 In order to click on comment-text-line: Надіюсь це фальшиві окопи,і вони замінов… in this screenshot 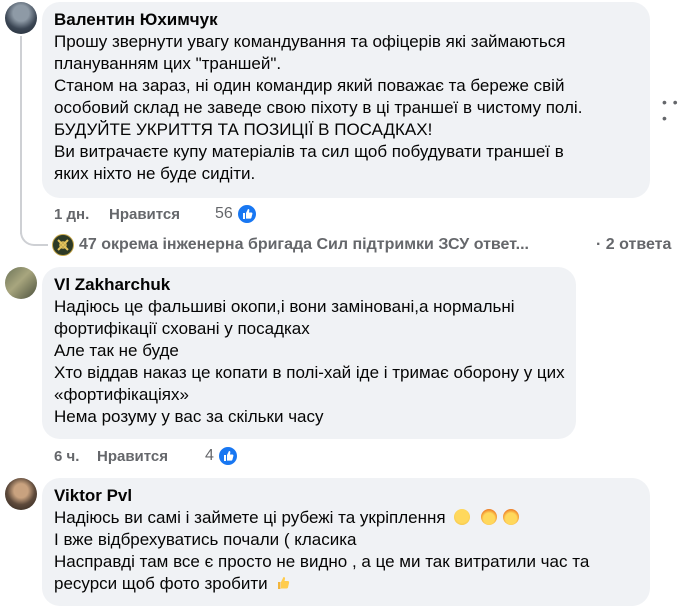, I will do `click(284, 306)`.